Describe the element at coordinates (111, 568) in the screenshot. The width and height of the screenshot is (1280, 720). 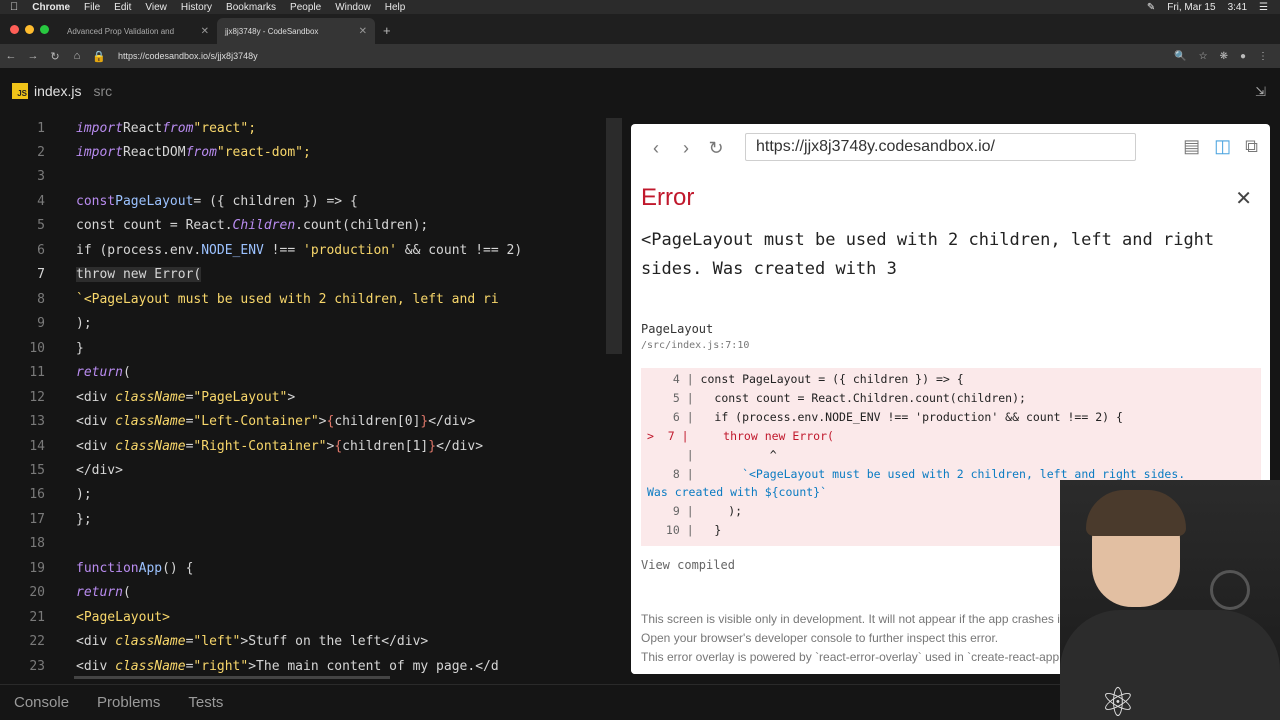
I see `code-line: 19 function App() {` at that location.